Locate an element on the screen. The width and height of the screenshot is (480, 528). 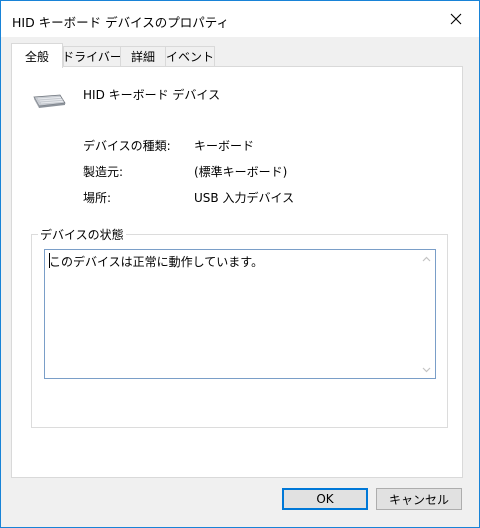
scroll-up-button is located at coordinates (426, 258).